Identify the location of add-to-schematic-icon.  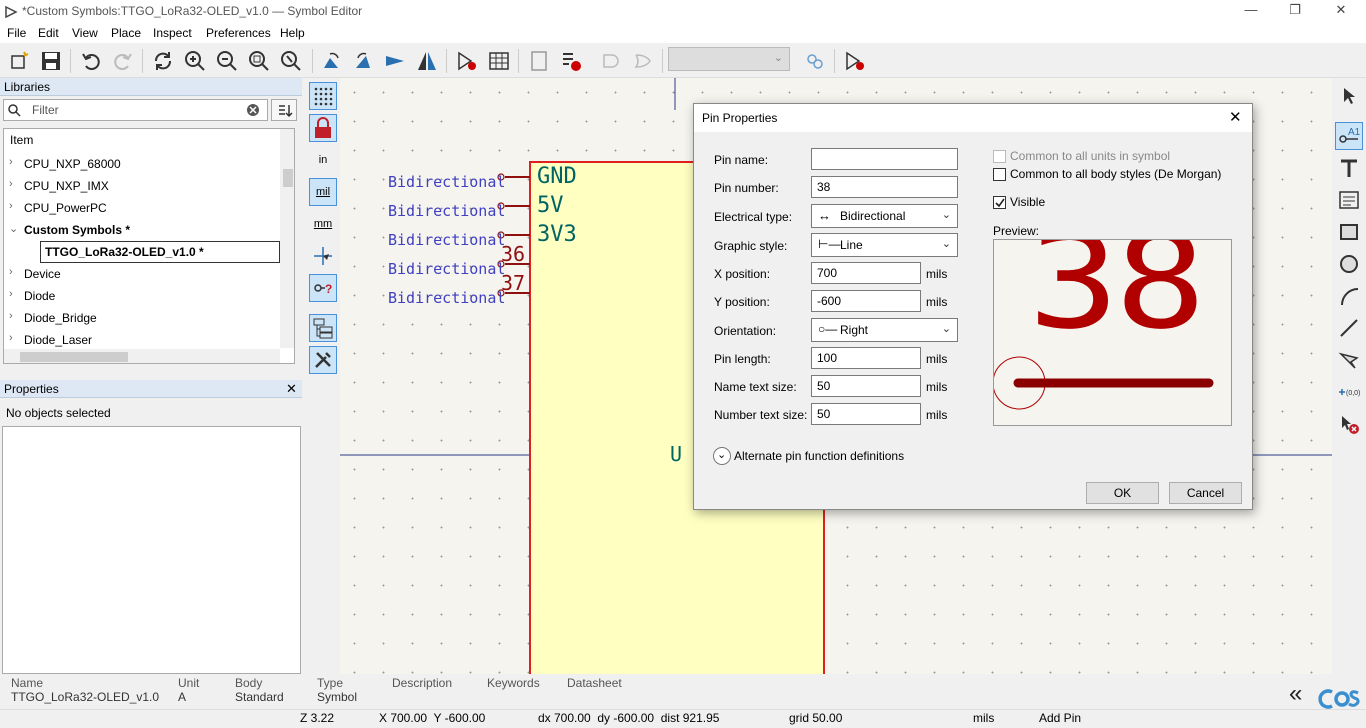
(855, 61).